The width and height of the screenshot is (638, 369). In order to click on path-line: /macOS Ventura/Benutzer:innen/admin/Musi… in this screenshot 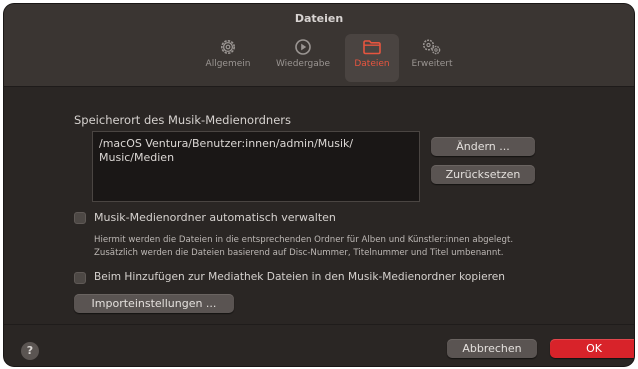, I will do `click(226, 143)`.